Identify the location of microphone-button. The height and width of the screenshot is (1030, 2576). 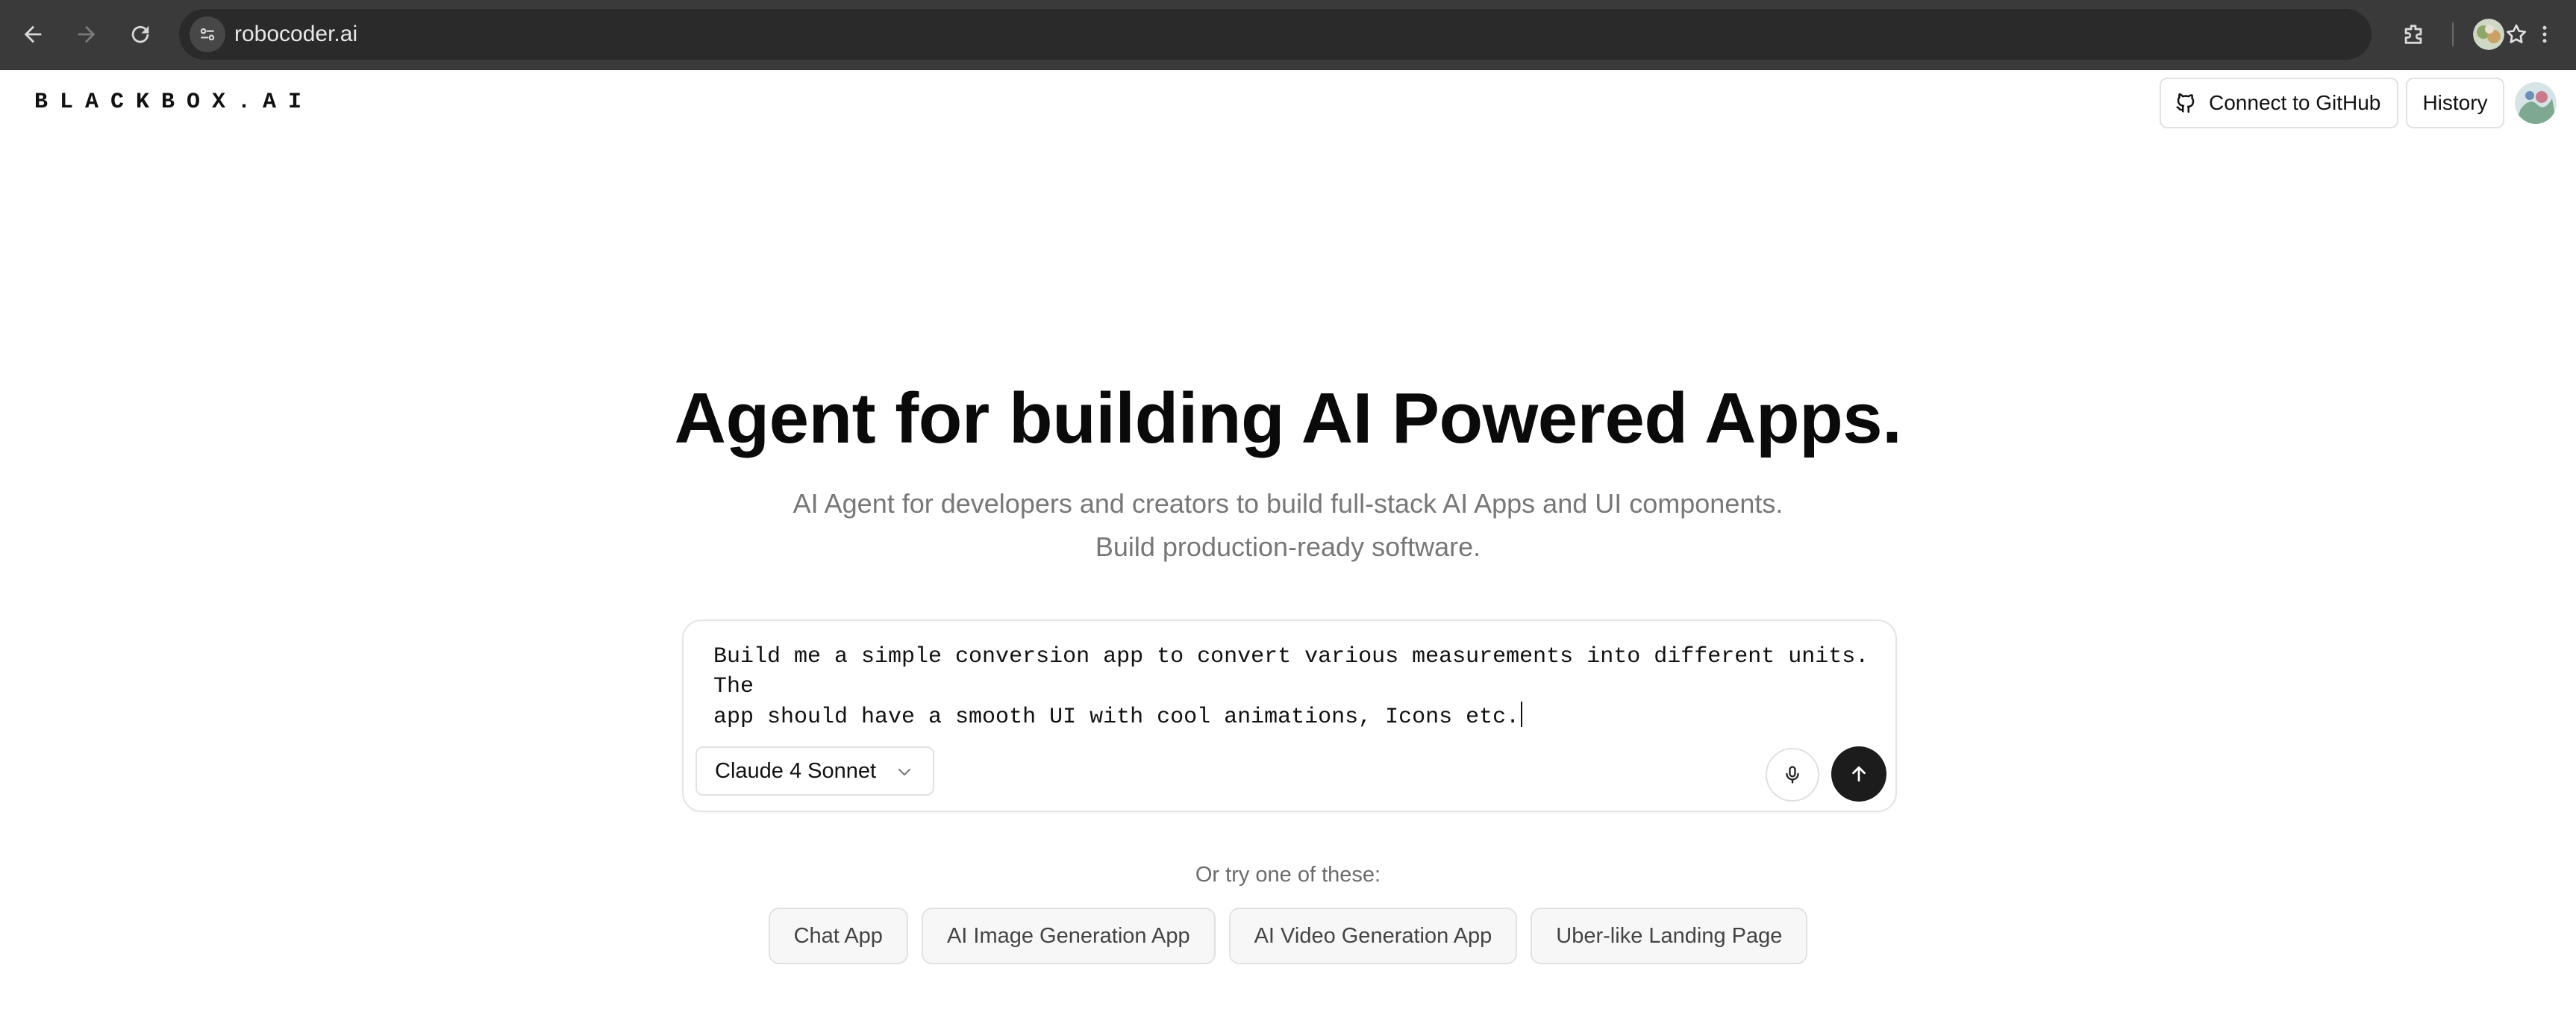
(1792, 775).